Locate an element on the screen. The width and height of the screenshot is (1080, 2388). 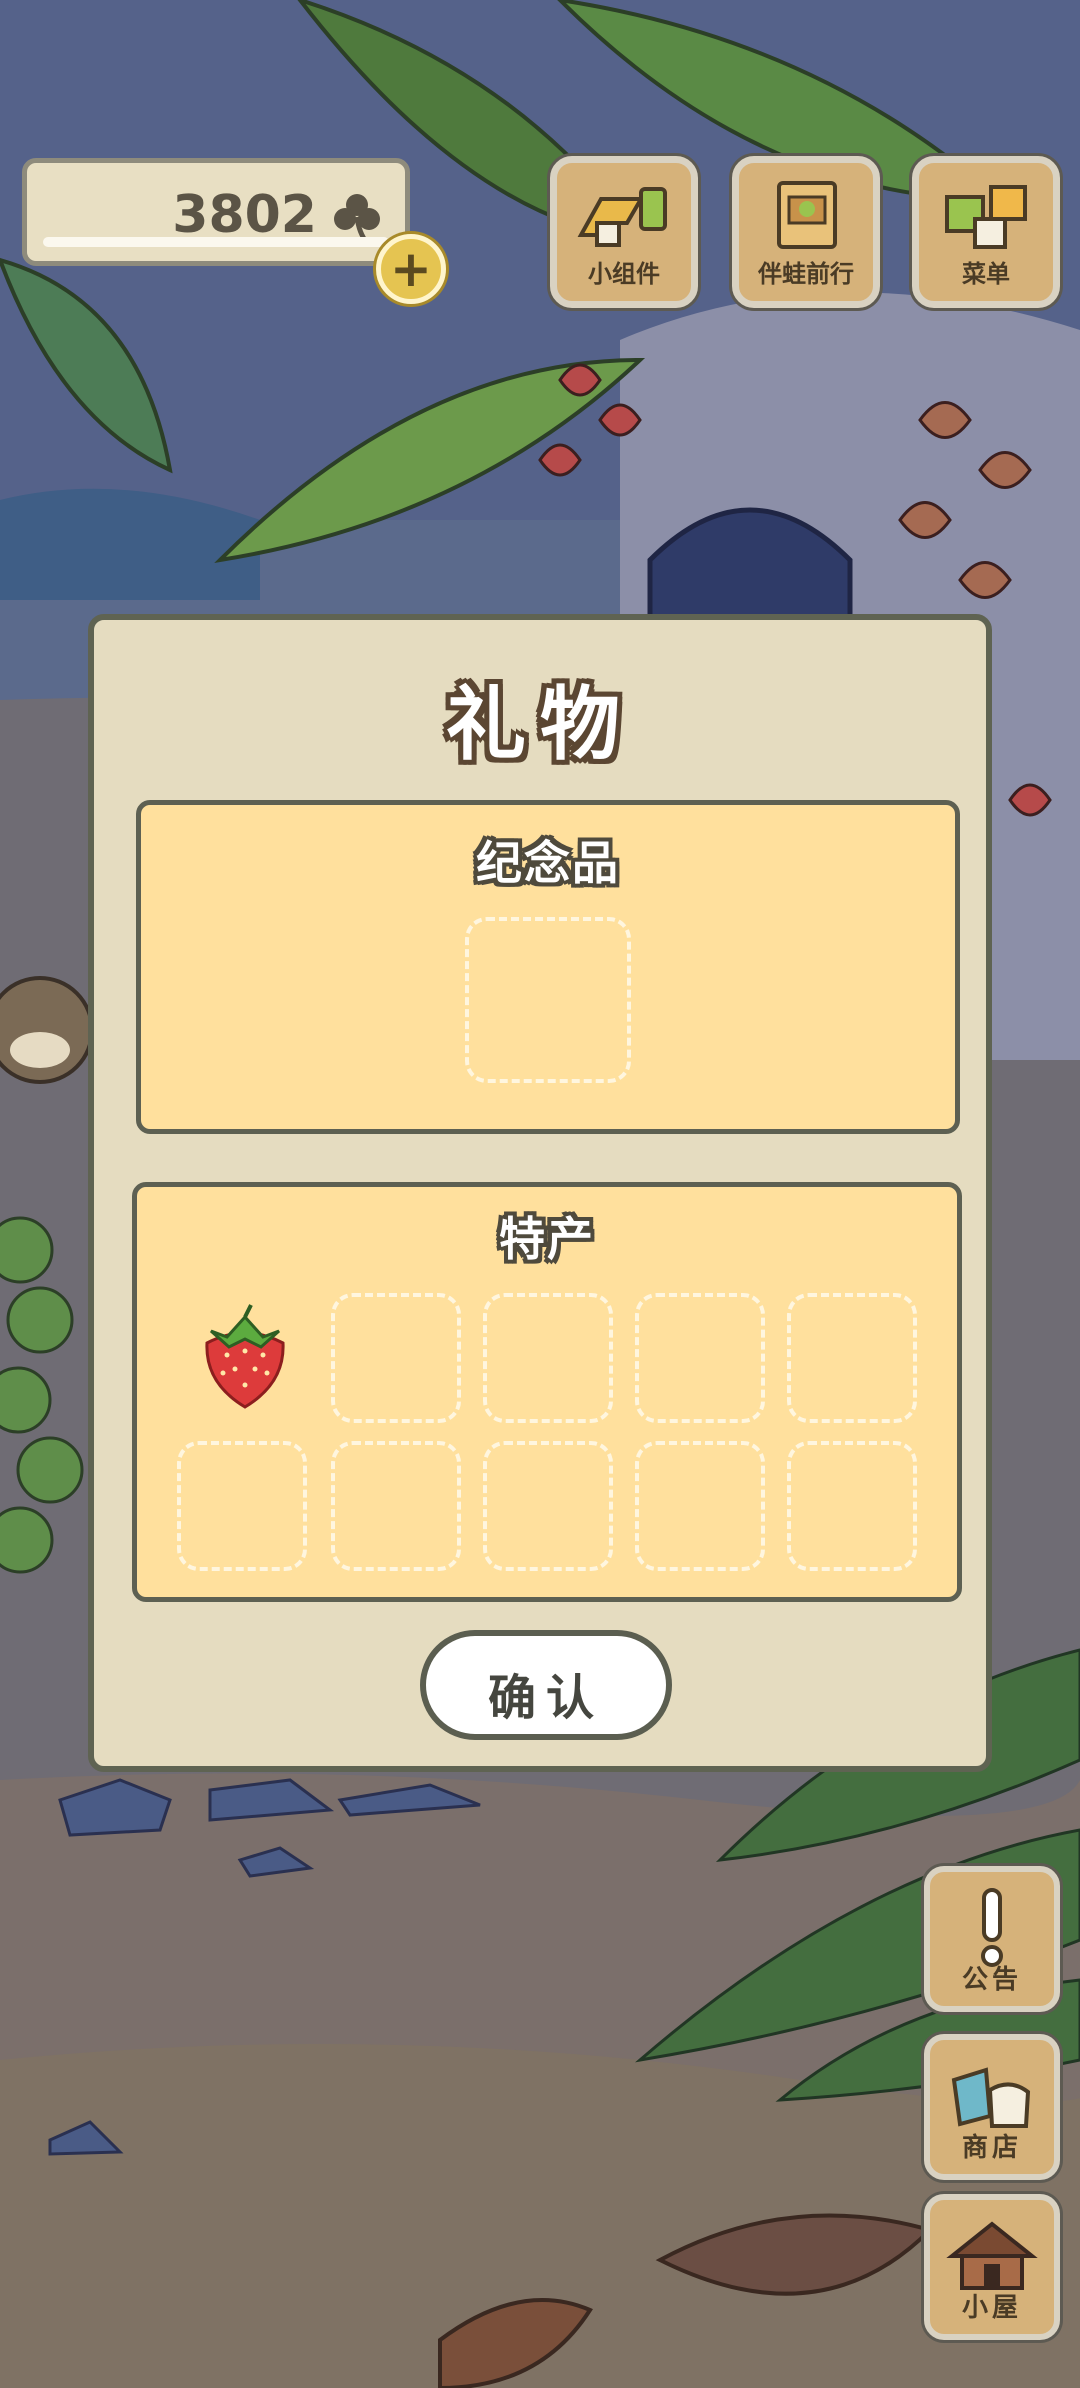
confirm-label: 确认 is located at coordinates (545, 1698).